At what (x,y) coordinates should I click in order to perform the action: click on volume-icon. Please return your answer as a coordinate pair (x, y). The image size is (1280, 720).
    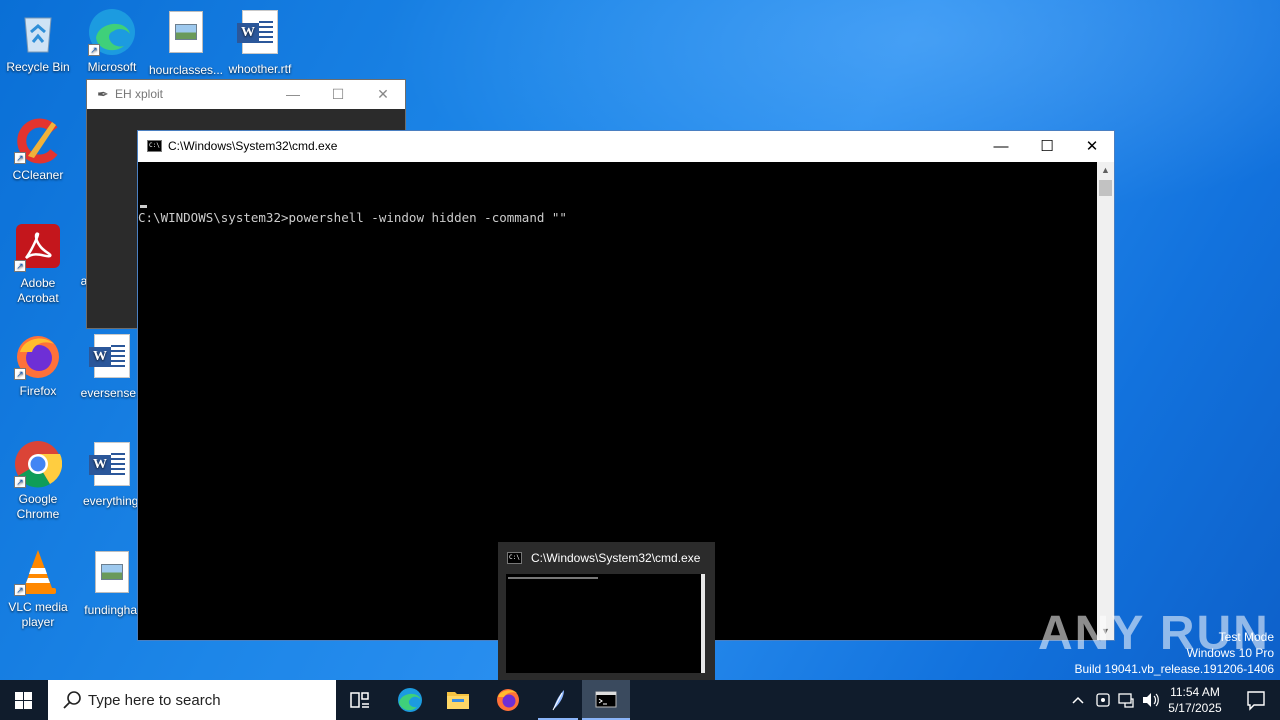
    Looking at the image, I should click on (1151, 700).